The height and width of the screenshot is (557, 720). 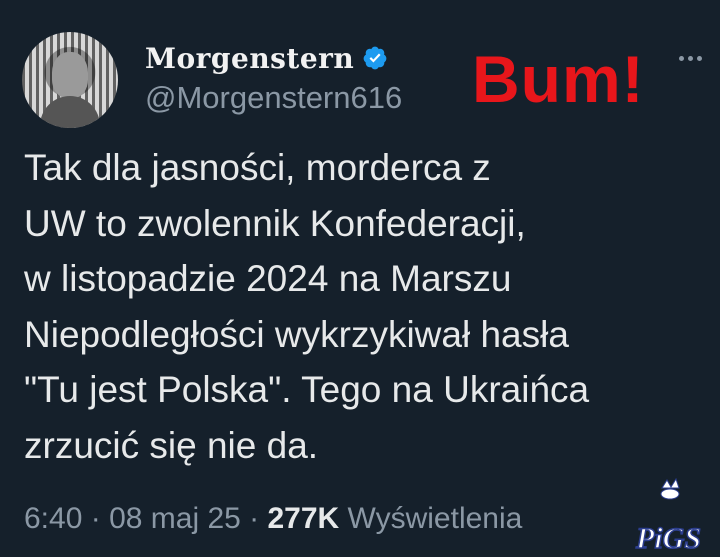 What do you see at coordinates (53, 518) in the screenshot?
I see `tweet-time: 6:40` at bounding box center [53, 518].